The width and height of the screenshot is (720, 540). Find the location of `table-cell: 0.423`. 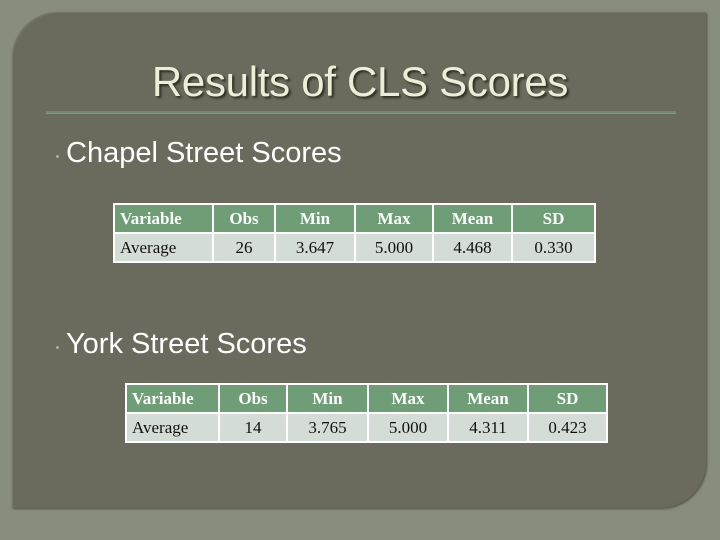

table-cell: 0.423 is located at coordinates (567, 427).